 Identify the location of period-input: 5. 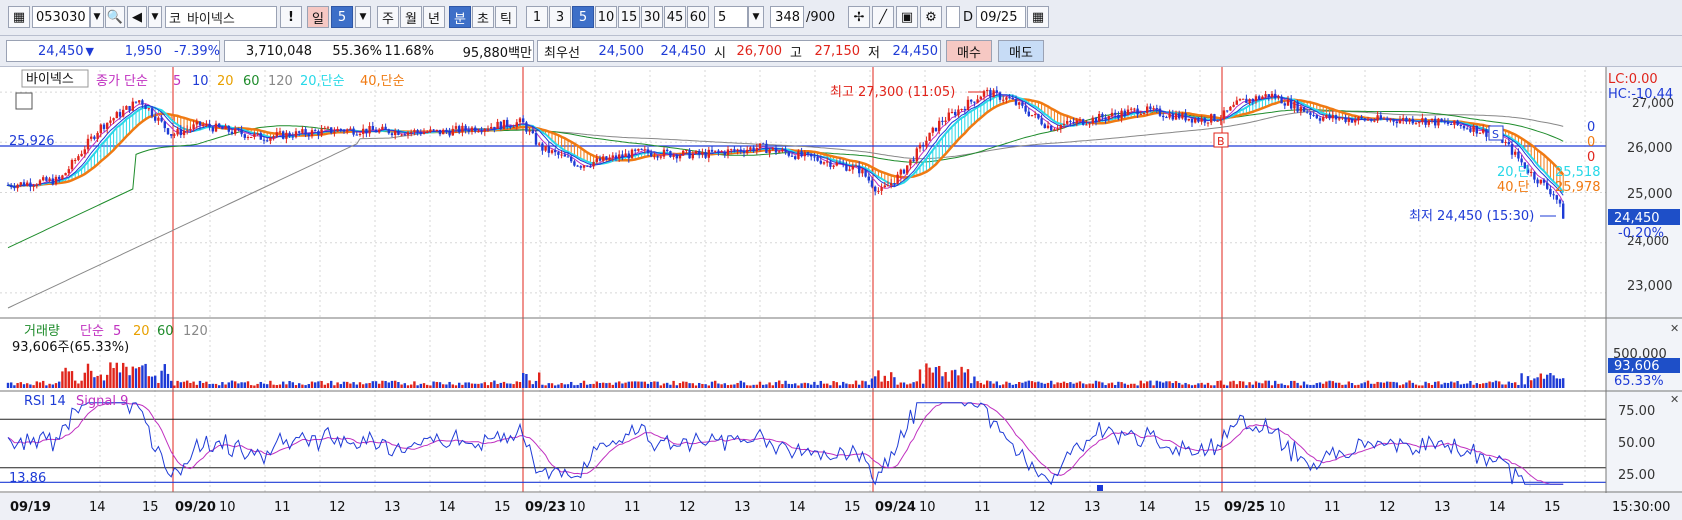
(731, 17).